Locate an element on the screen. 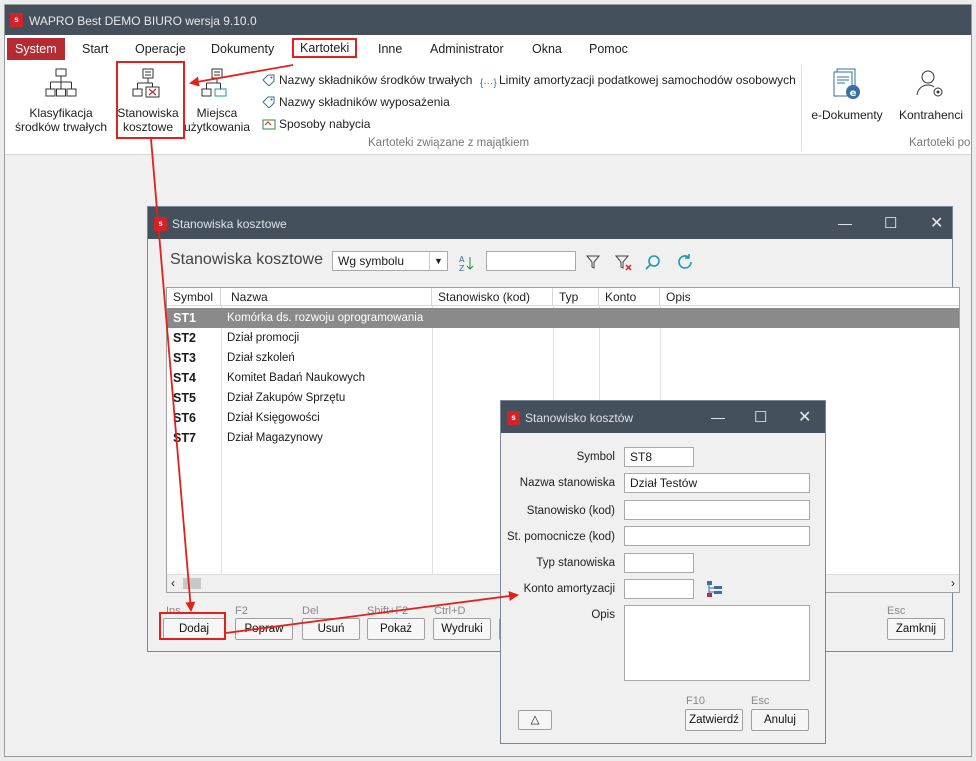 Image resolution: width=976 pixels, height=761 pixels. arrow-kartoteki-to-stanowiska is located at coordinates (241, 75).